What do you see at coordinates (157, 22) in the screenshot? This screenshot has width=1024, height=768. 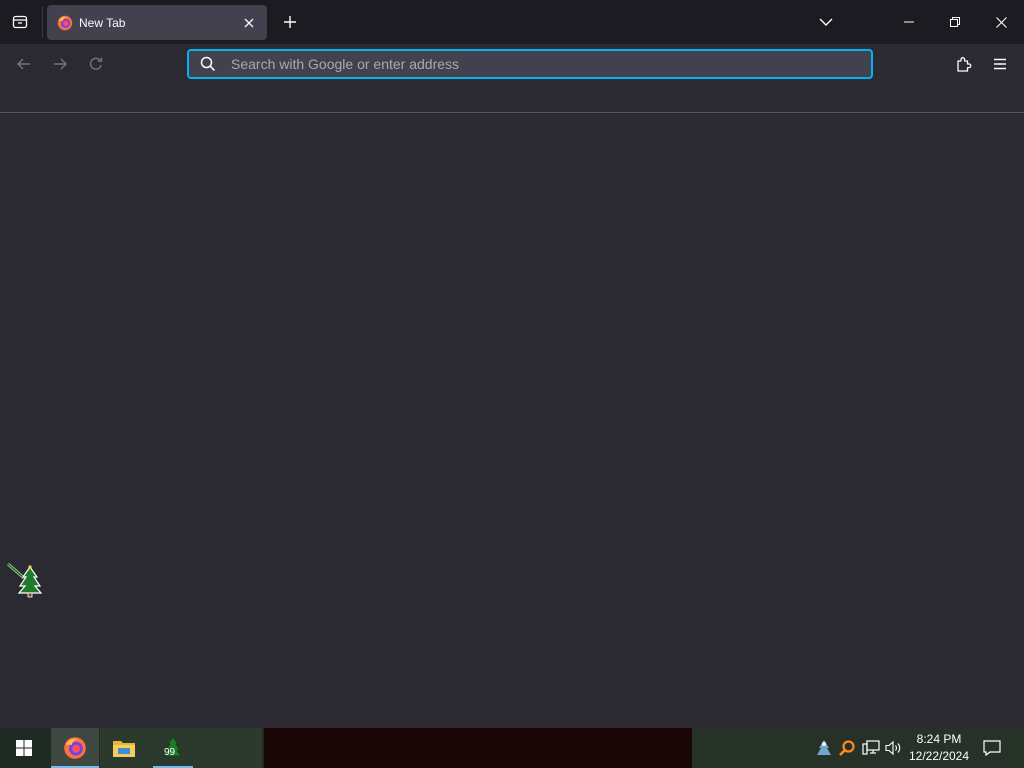 I see `tab-new-tab: New Tab` at bounding box center [157, 22].